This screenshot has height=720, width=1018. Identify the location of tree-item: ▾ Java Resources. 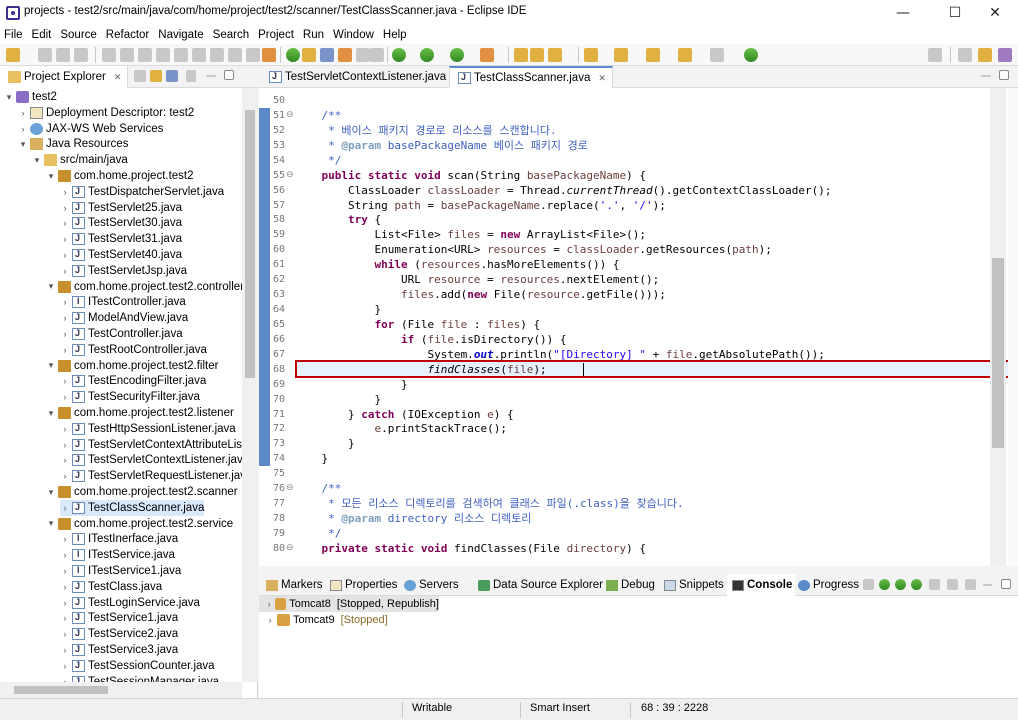
(73, 144).